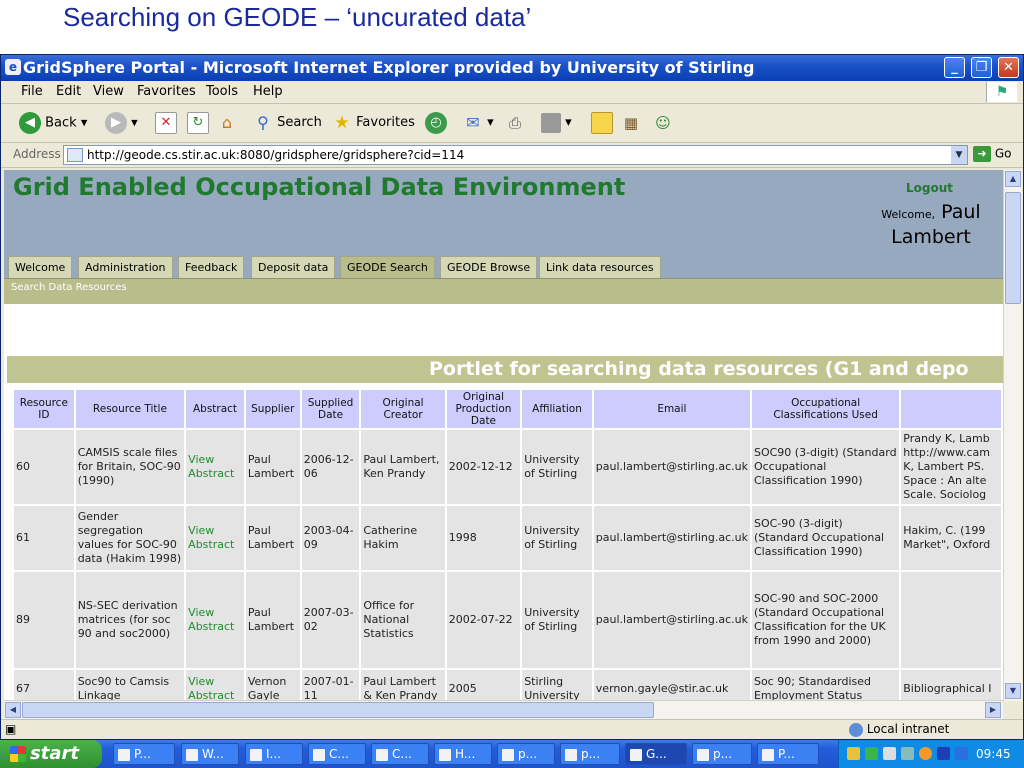 This screenshot has height=768, width=1024. I want to click on vertical-scrollbar: ▲ ▼, so click(1012, 435).